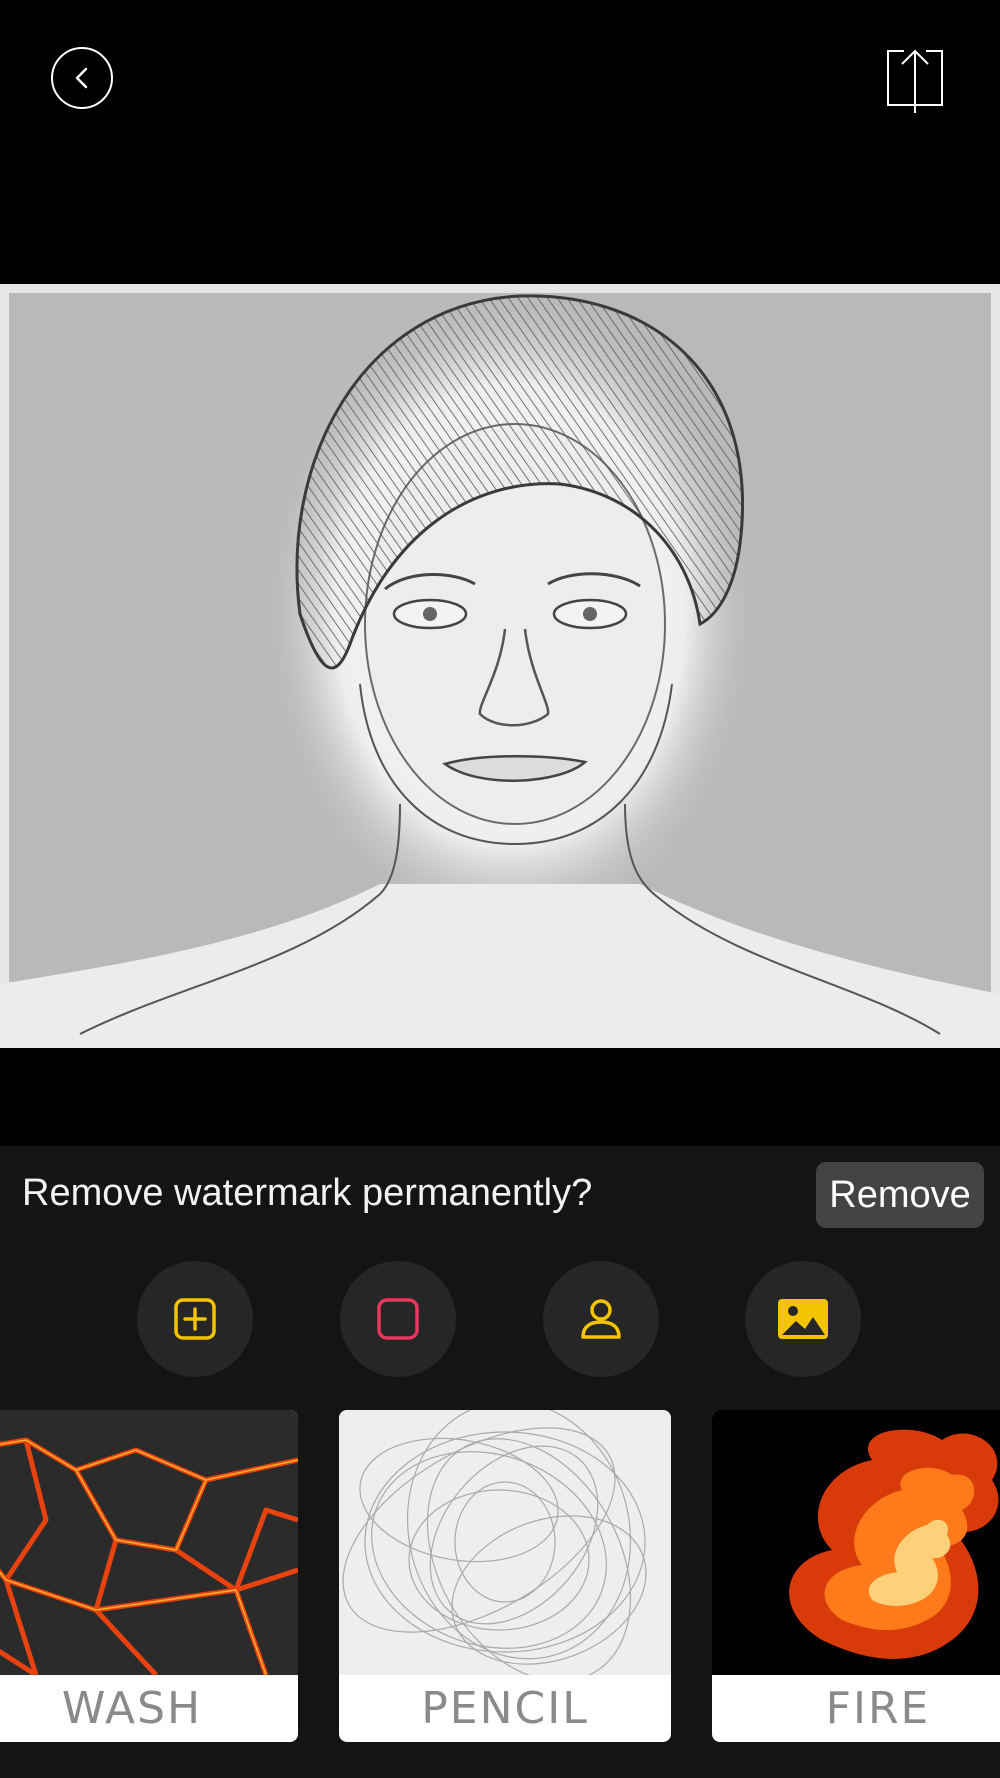 The height and width of the screenshot is (1778, 1000). What do you see at coordinates (878, 1708) in the screenshot?
I see `style-label: FIRE` at bounding box center [878, 1708].